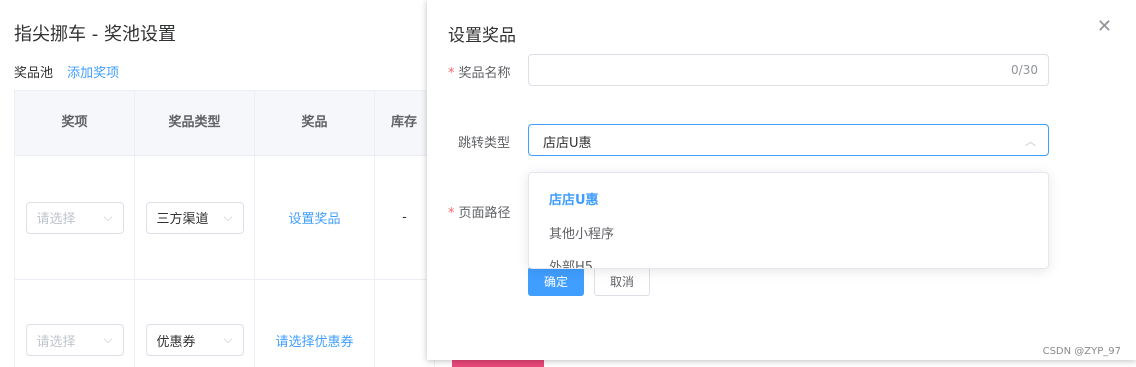  I want to click on confirm-button: 确定, so click(556, 281).